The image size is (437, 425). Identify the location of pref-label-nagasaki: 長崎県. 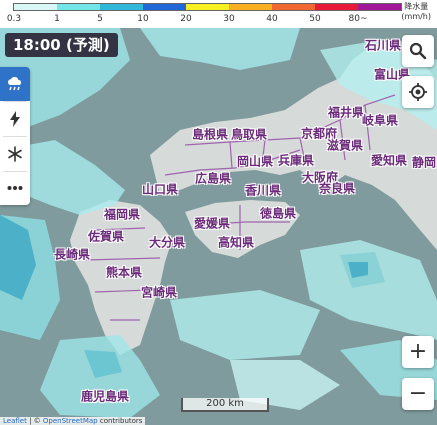
(72, 254).